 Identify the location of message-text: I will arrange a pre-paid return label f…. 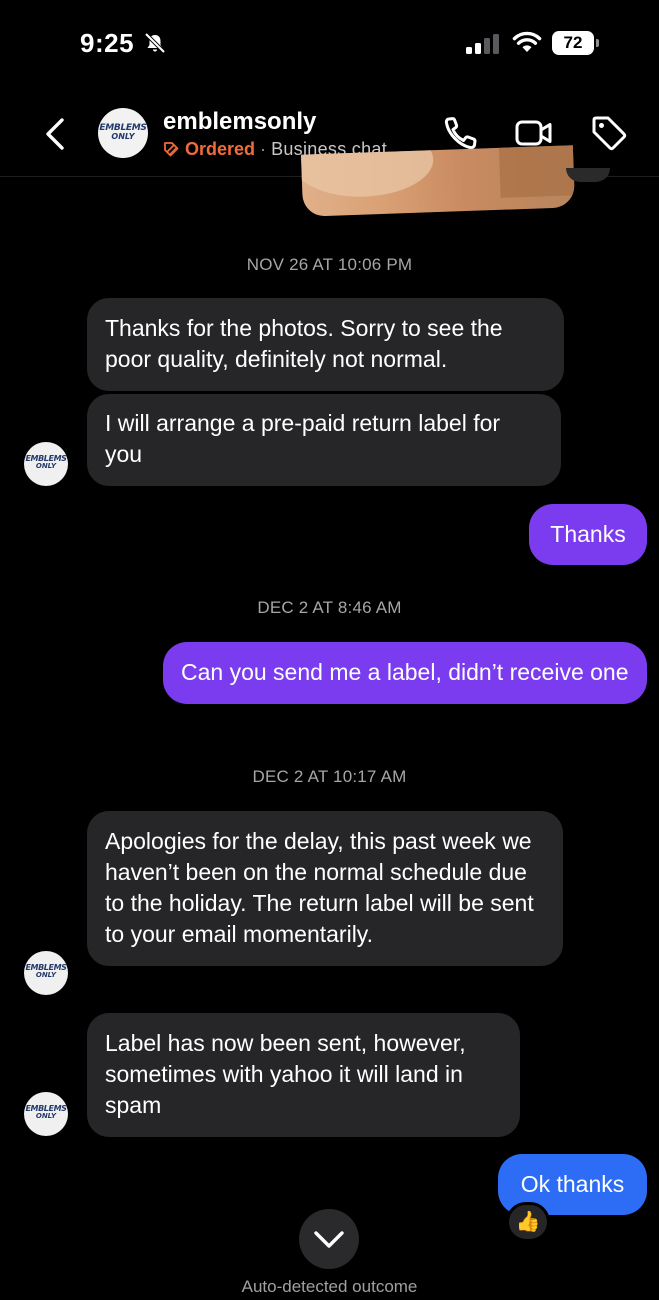
(303, 438).